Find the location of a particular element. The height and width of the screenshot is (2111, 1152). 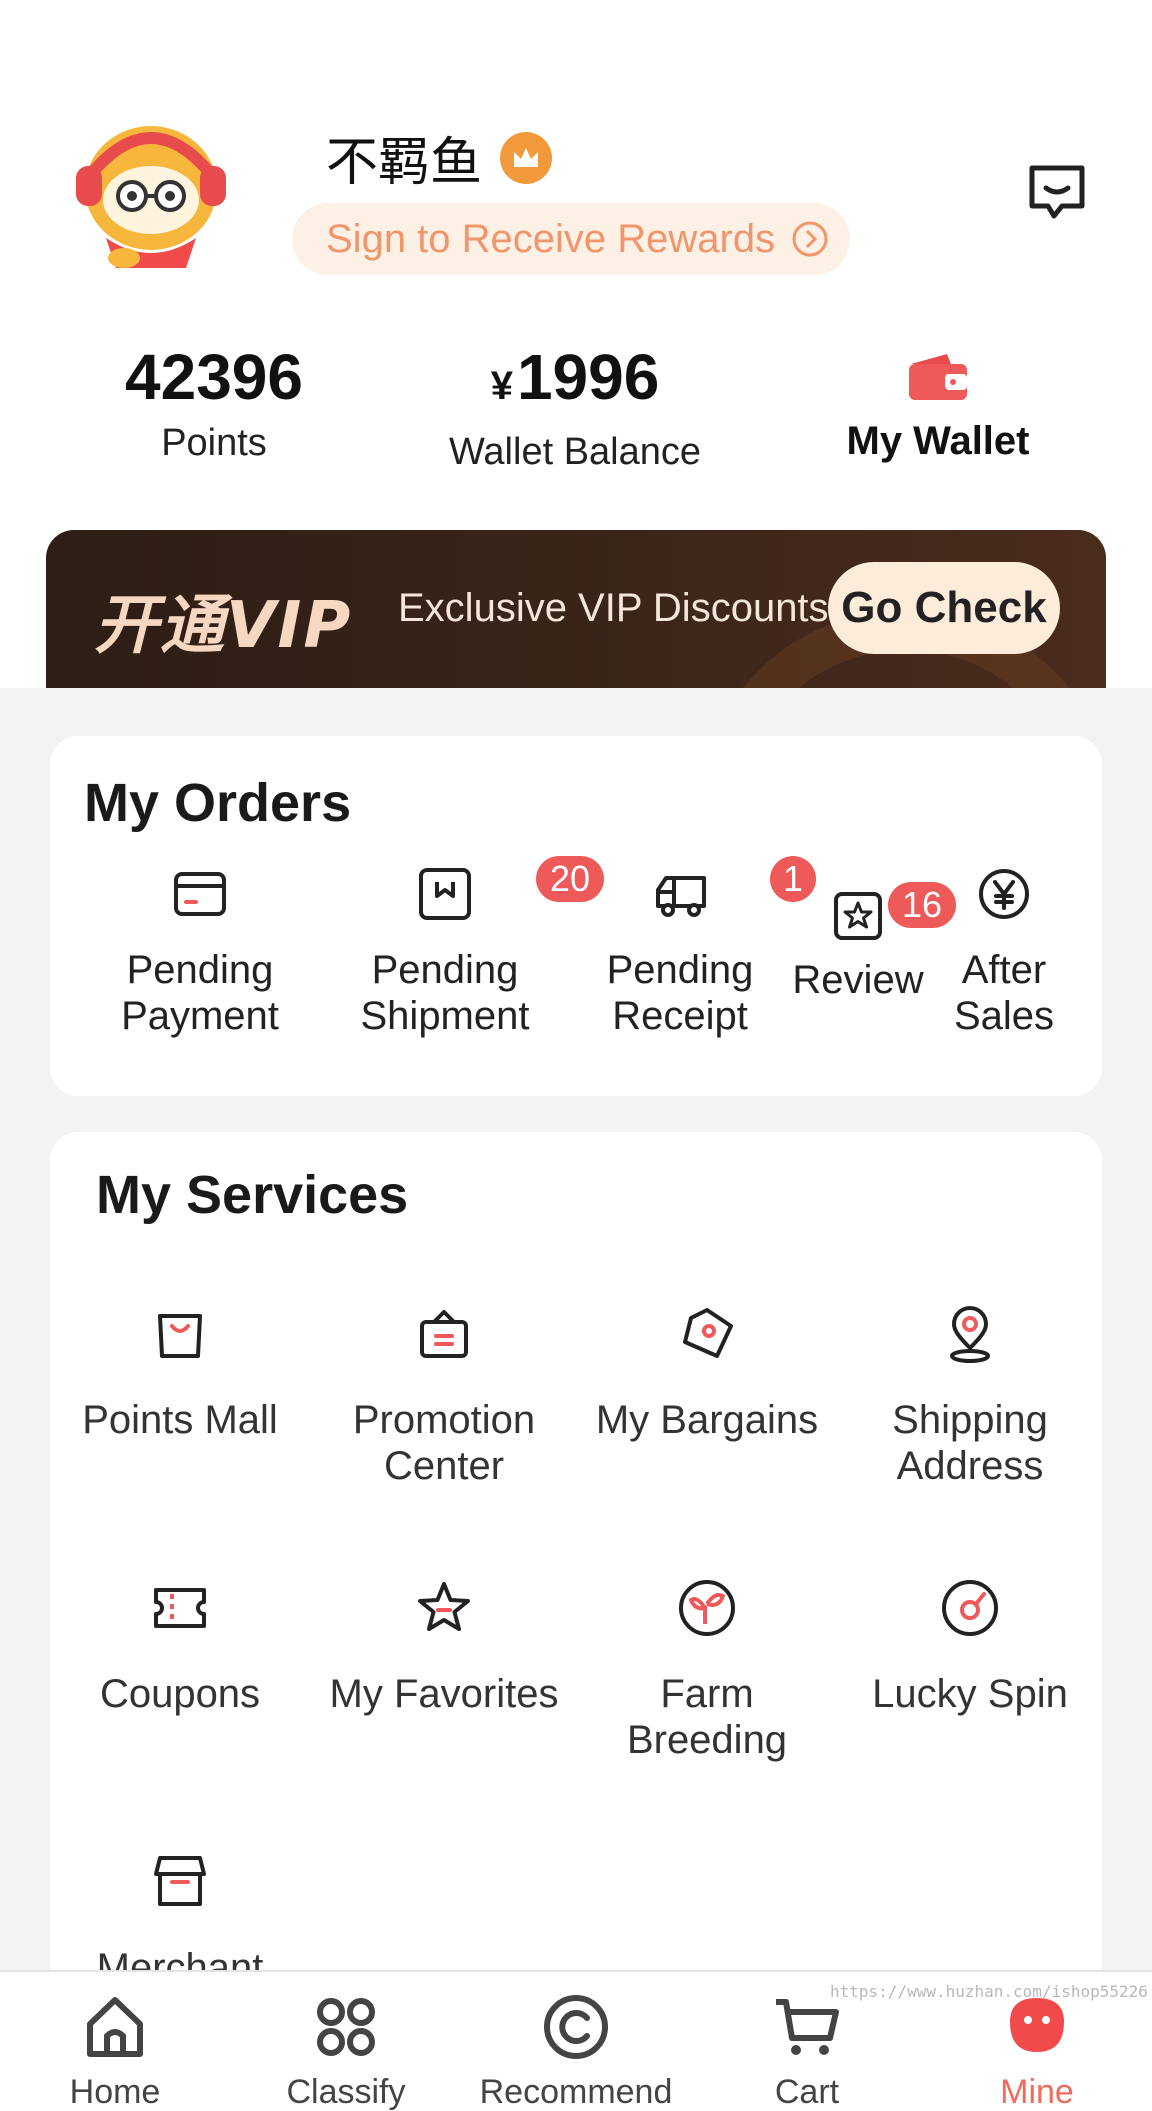

service-promotion-center: Promotion Center is located at coordinates (444, 1396).